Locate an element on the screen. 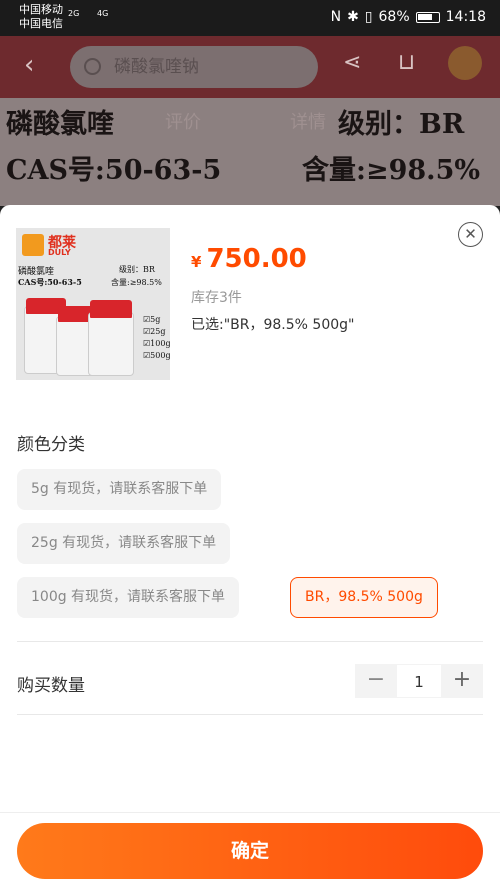 This screenshot has width=500, height=889. variant-option-100g: 100g 有现货，请联系客服下单 is located at coordinates (128, 597).